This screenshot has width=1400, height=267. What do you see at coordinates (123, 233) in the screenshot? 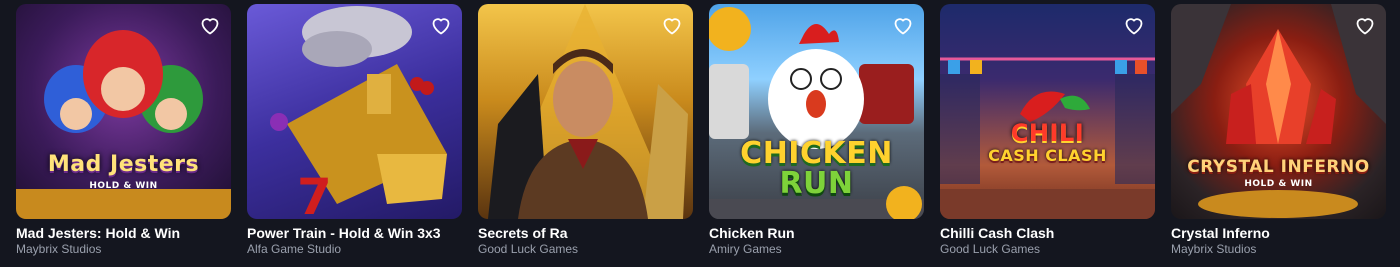
I see `game-title: Mad Jesters: Hold & Win` at bounding box center [123, 233].